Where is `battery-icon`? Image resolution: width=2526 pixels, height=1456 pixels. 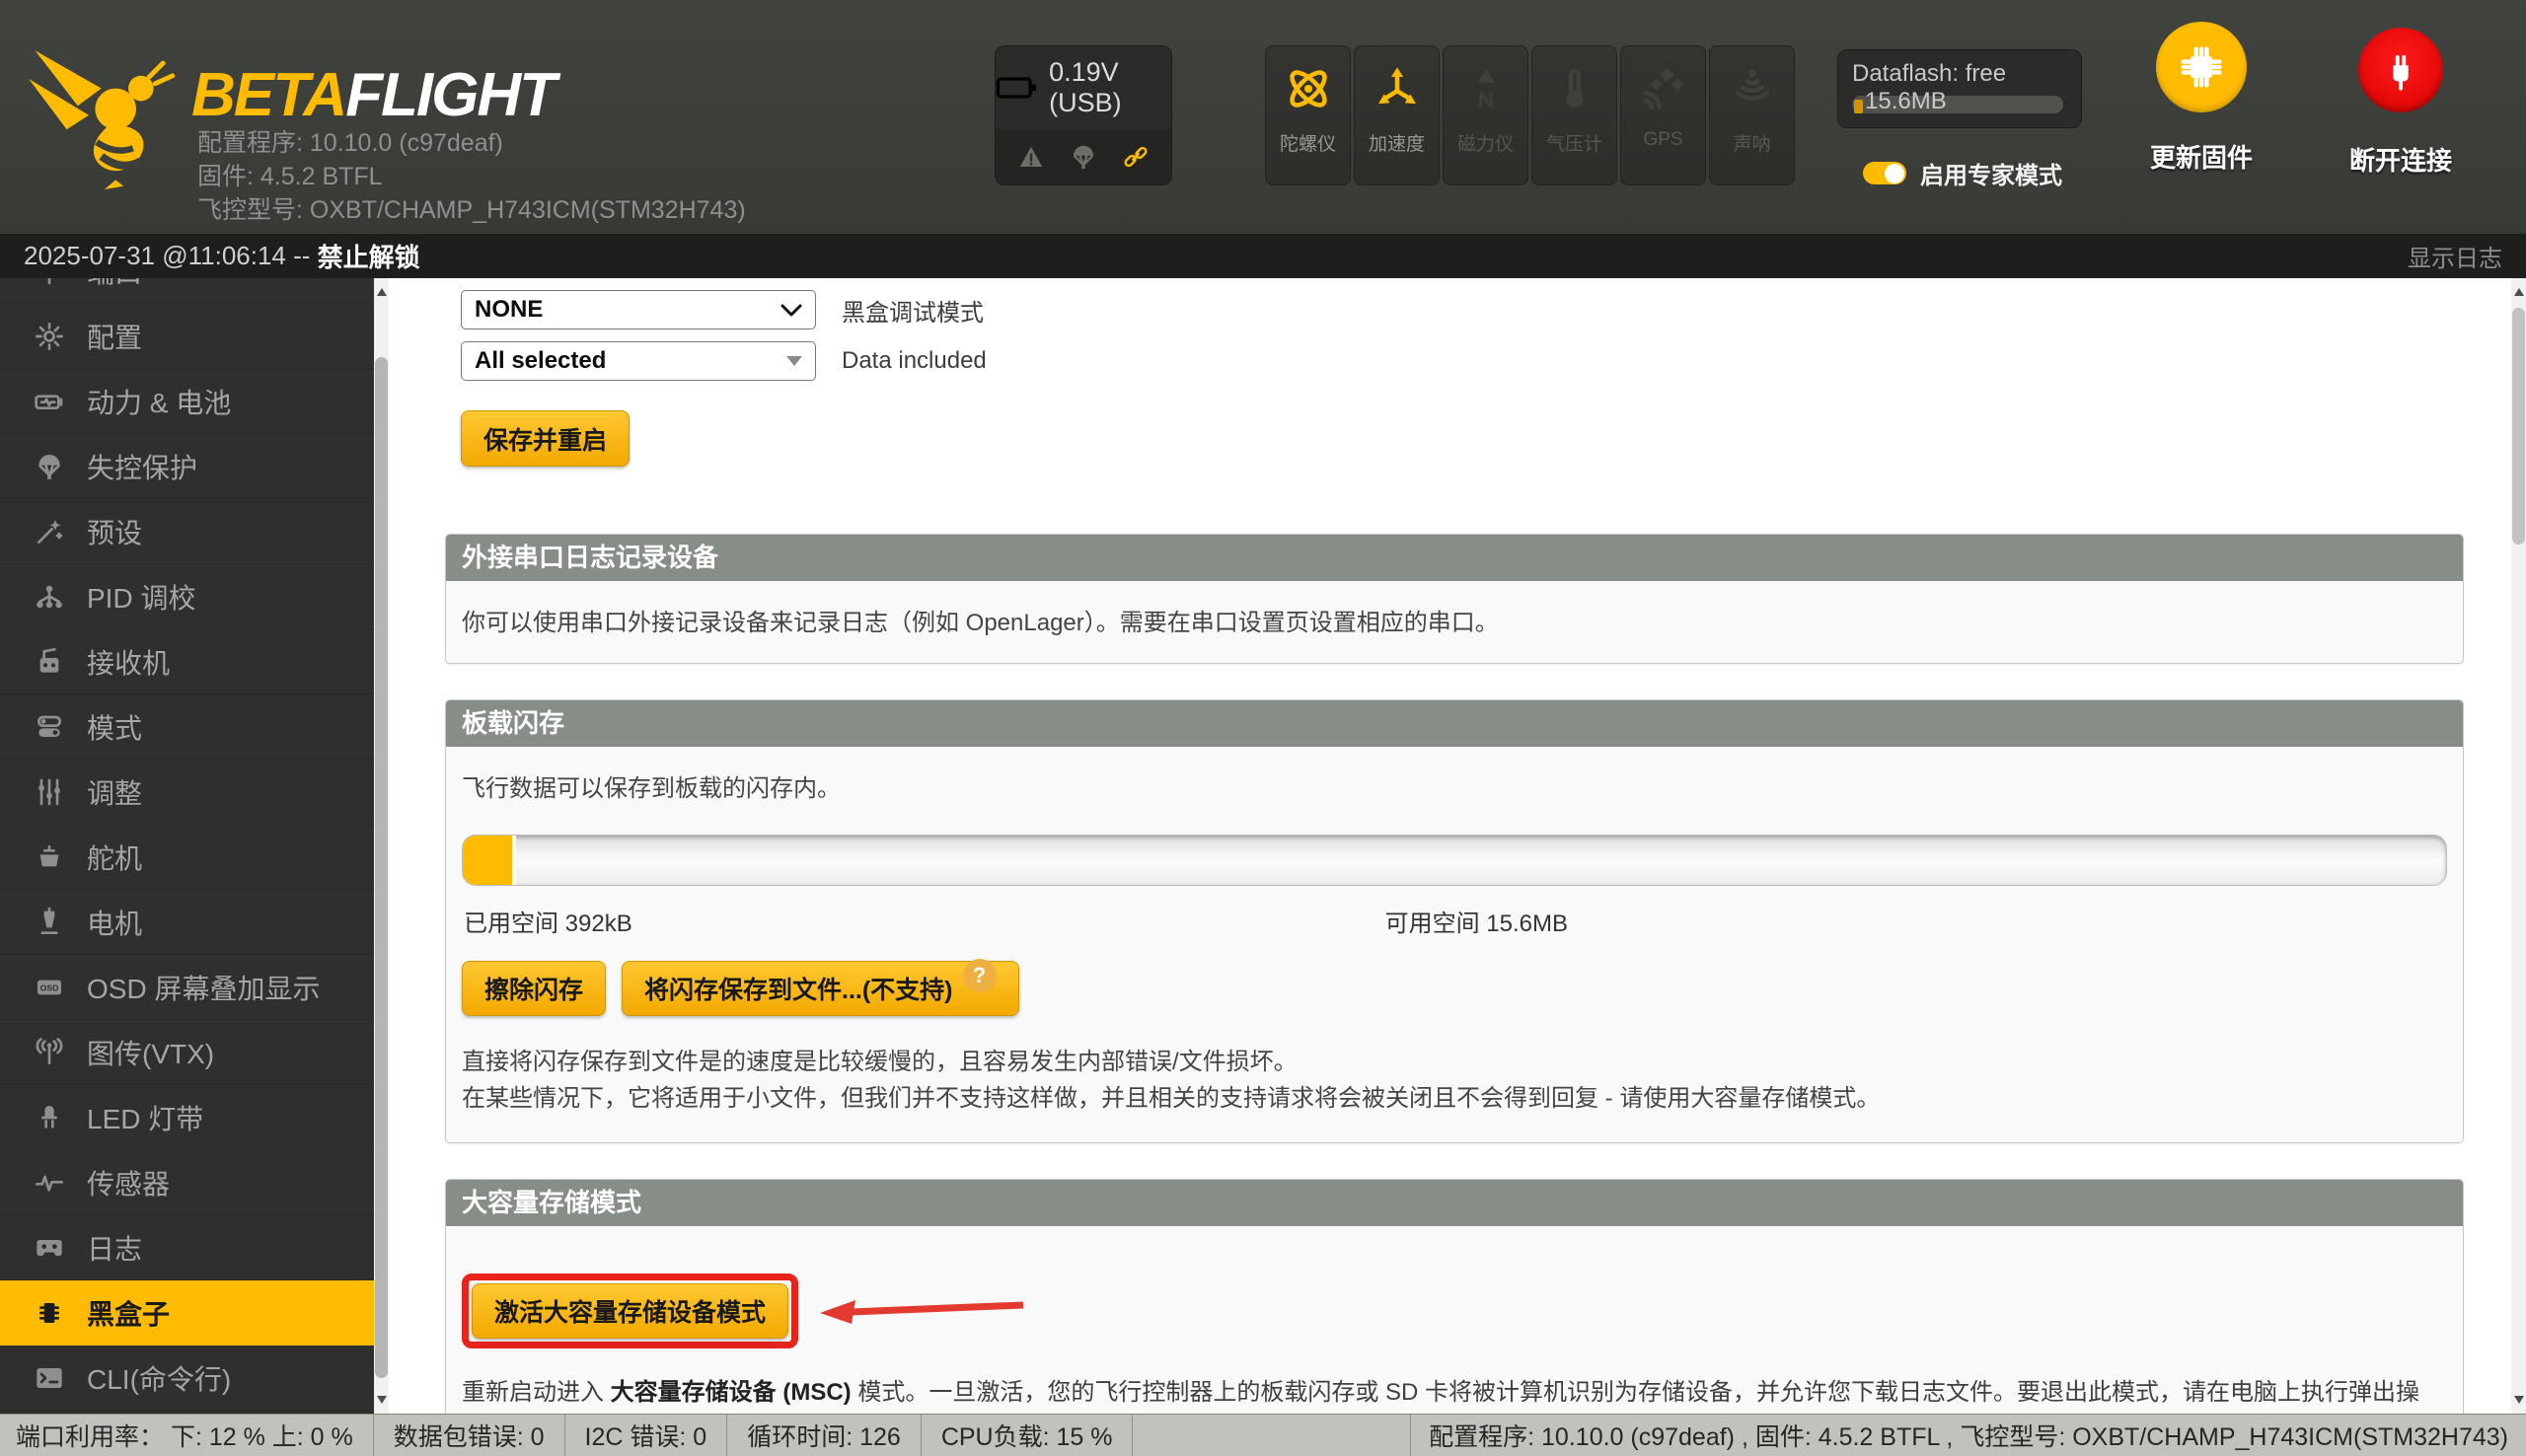 battery-icon is located at coordinates (1016, 88).